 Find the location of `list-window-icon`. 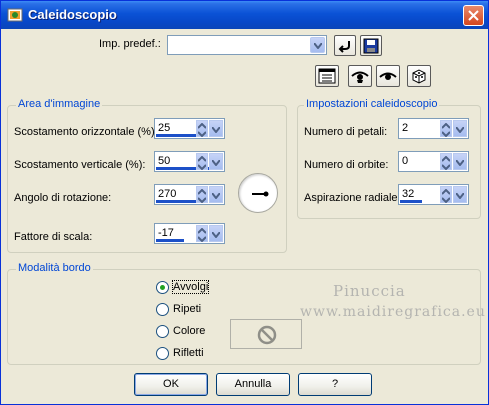

list-window-icon is located at coordinates (327, 76).